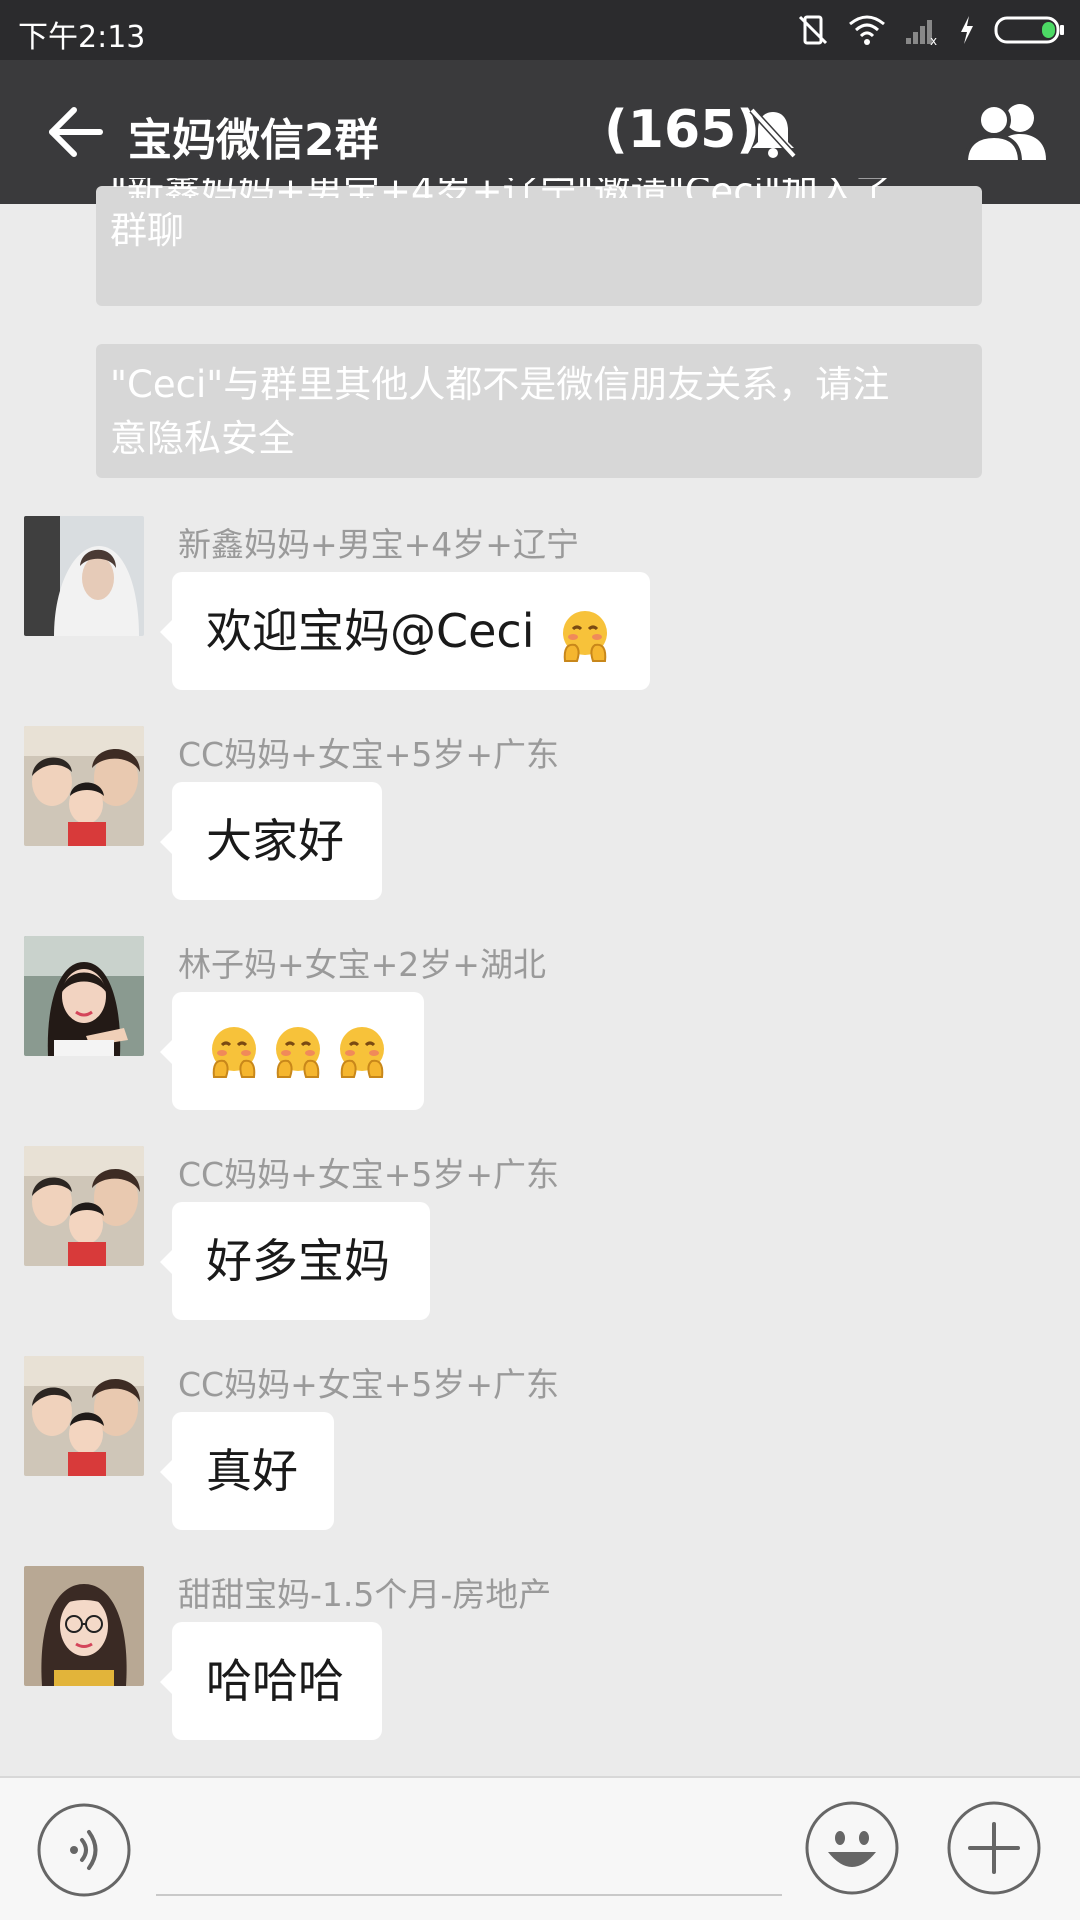  I want to click on vibrate-off-icon, so click(813, 30).